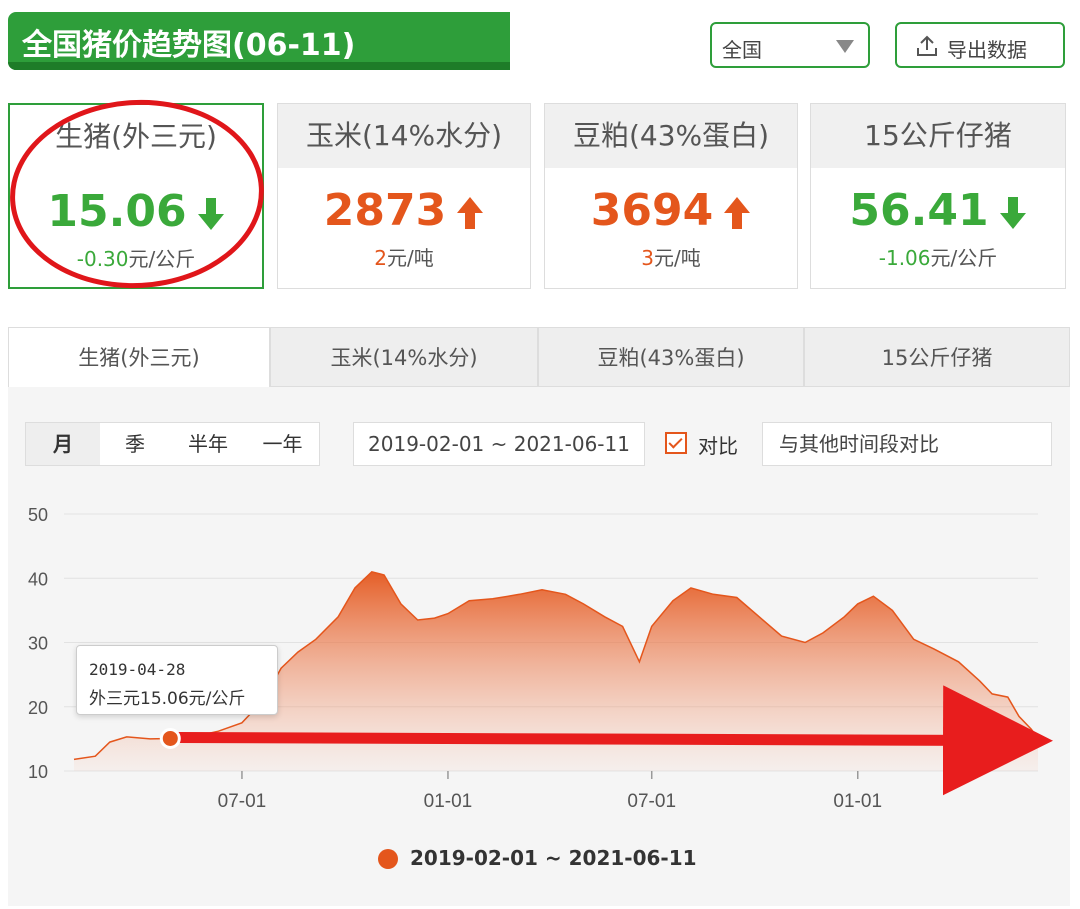 The height and width of the screenshot is (909, 1080). I want to click on title-banner: 全国猪价趋势图(06-11), so click(259, 41).